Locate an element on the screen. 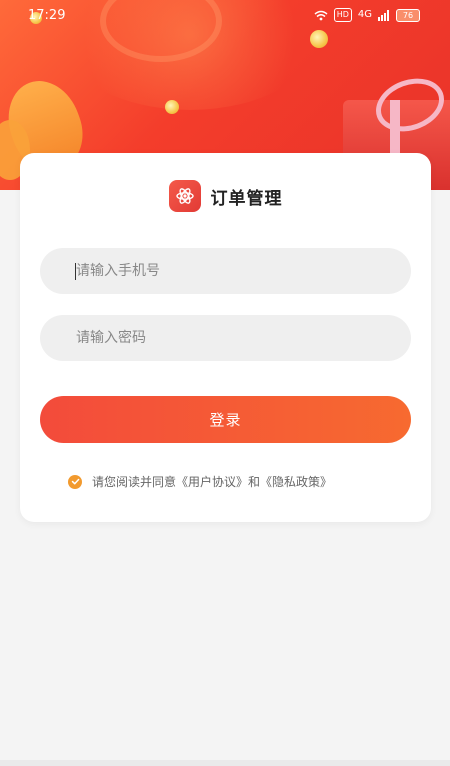 This screenshot has width=450, height=766. network-type-label: 4G is located at coordinates (364, 14).